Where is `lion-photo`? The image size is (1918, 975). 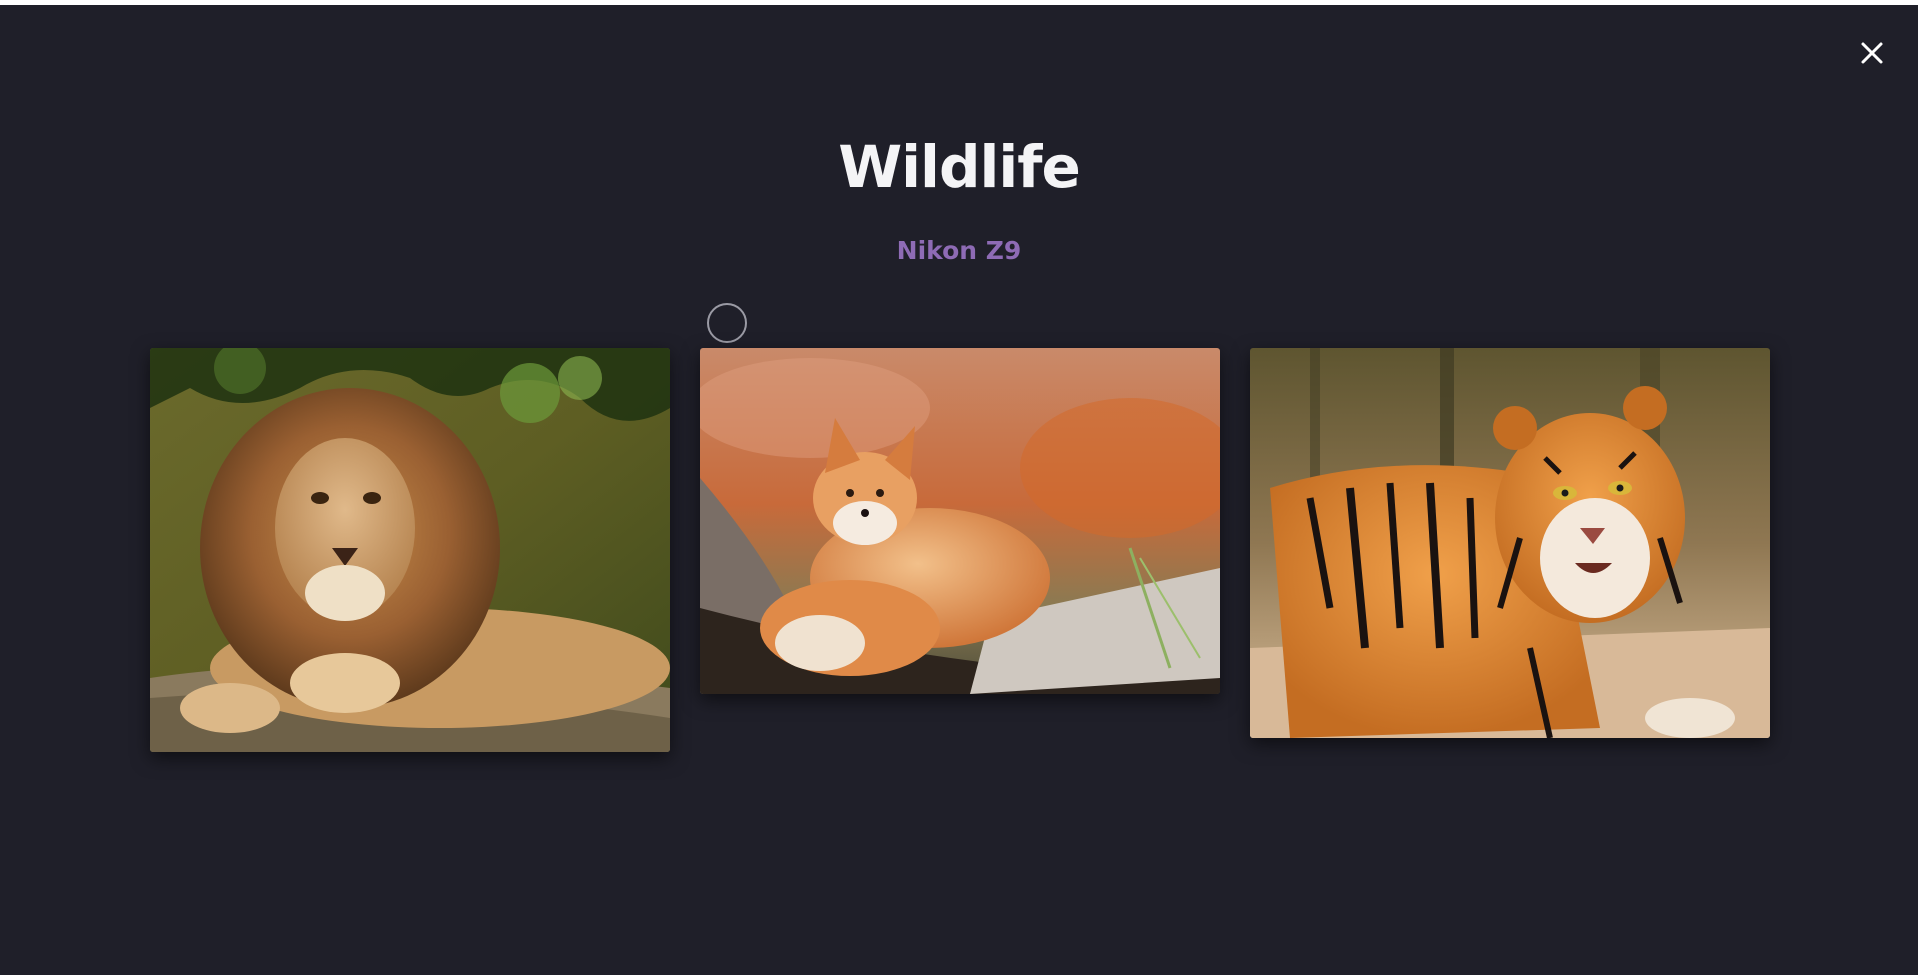
lion-photo is located at coordinates (410, 550).